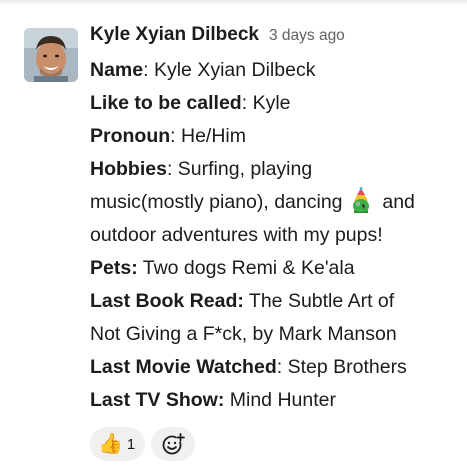  Describe the element at coordinates (131, 444) in the screenshot. I see `reaction-count: 1` at that location.